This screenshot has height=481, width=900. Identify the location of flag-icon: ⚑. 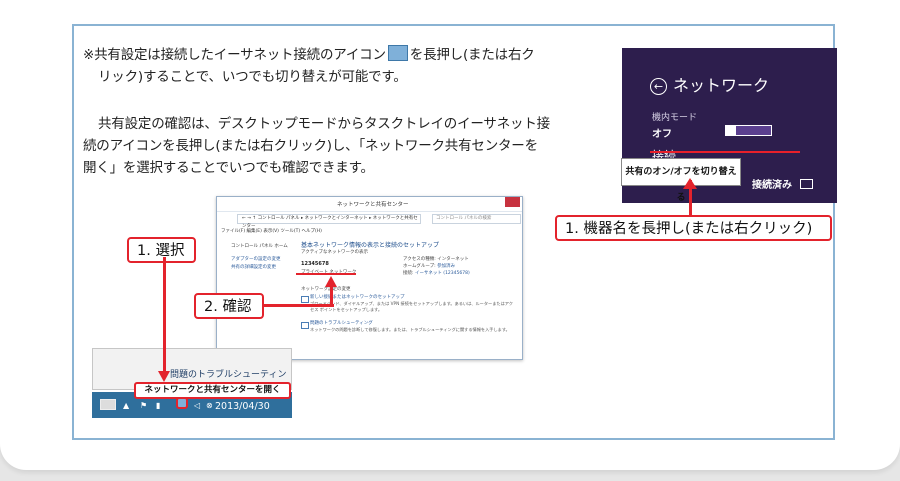
(143, 405).